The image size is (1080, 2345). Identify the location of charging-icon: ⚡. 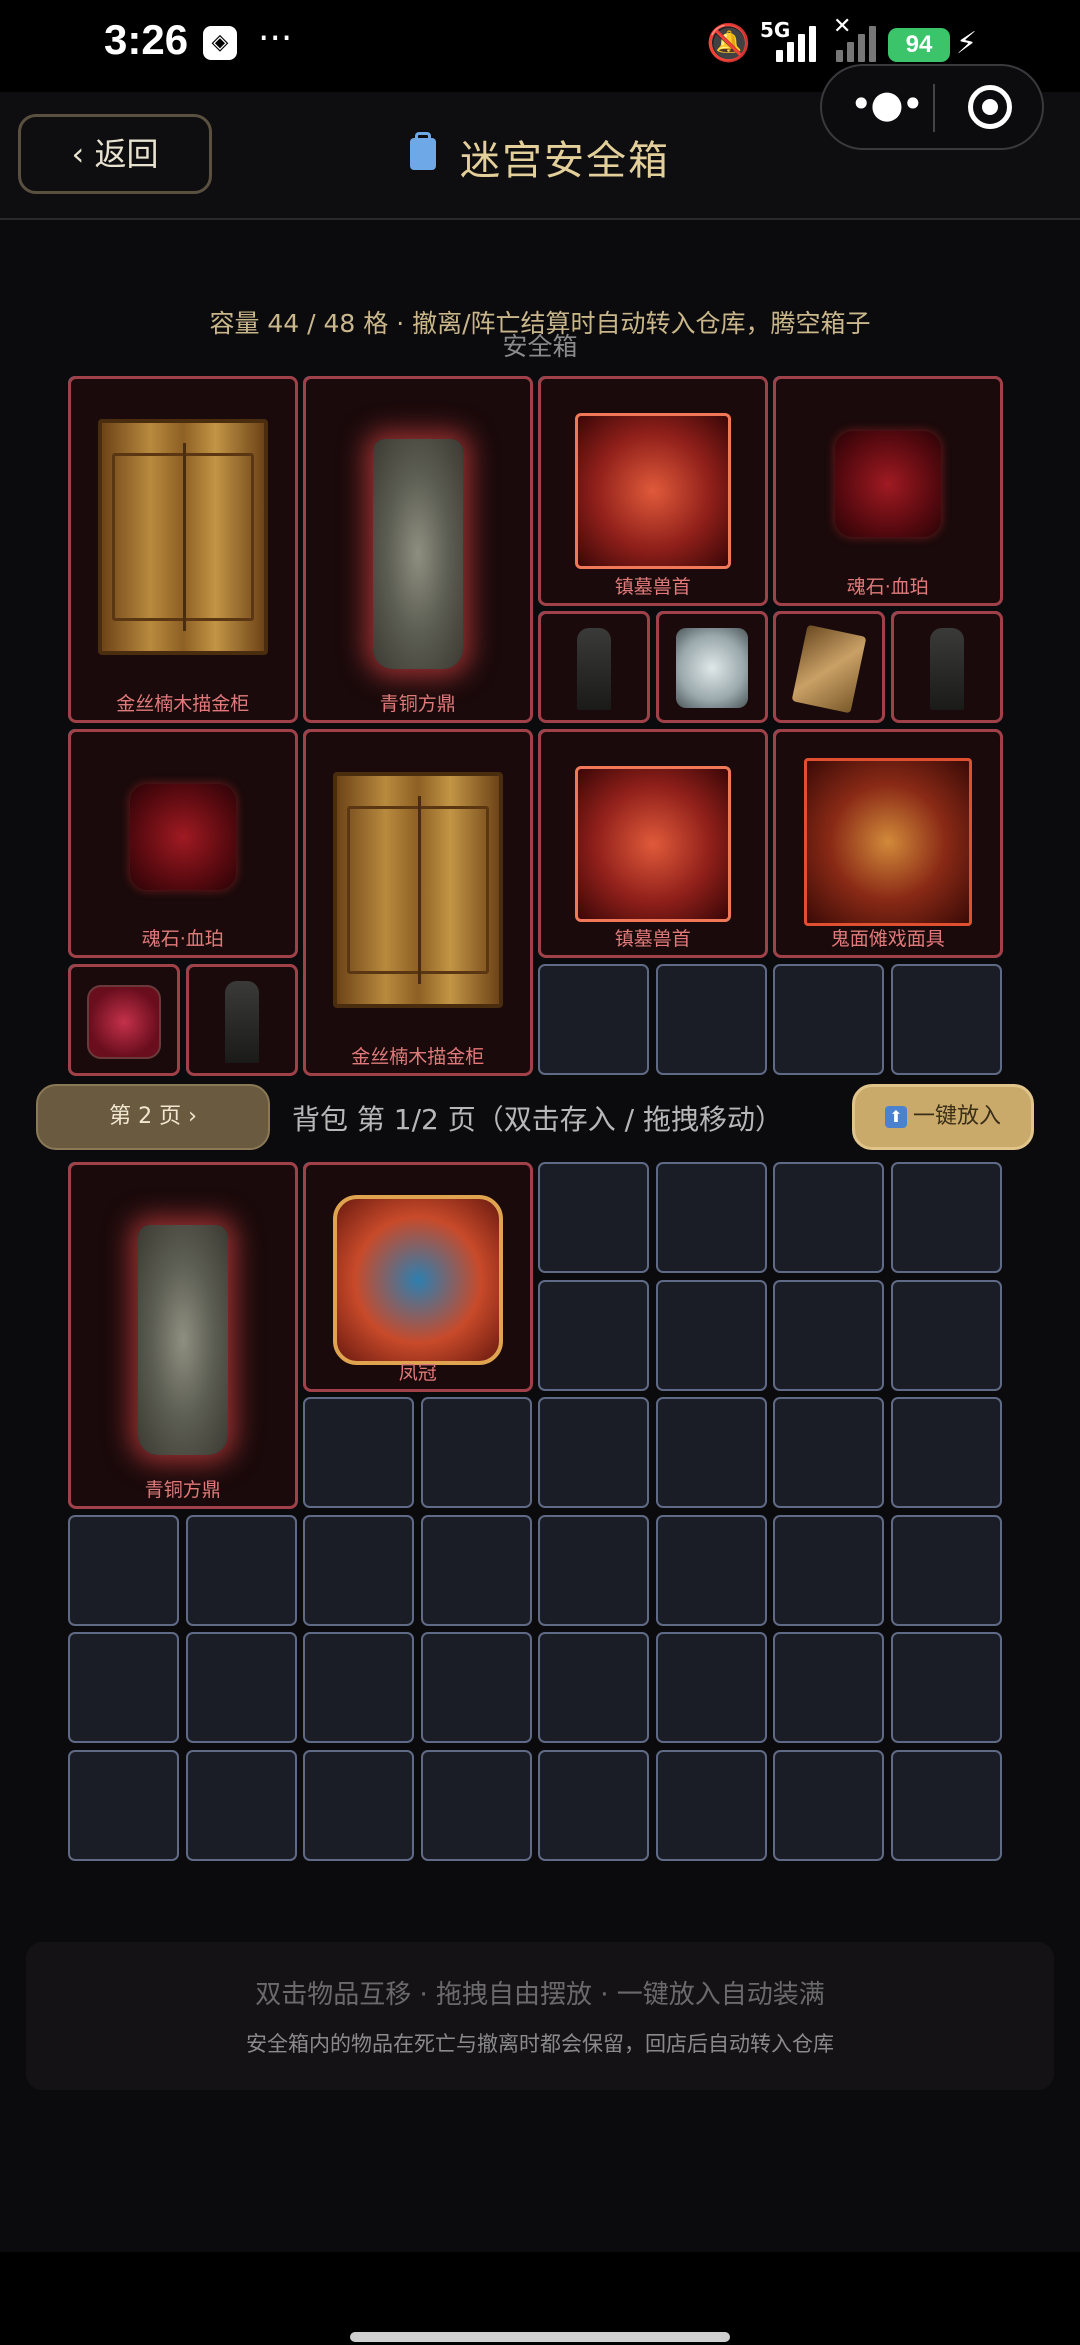
(967, 43).